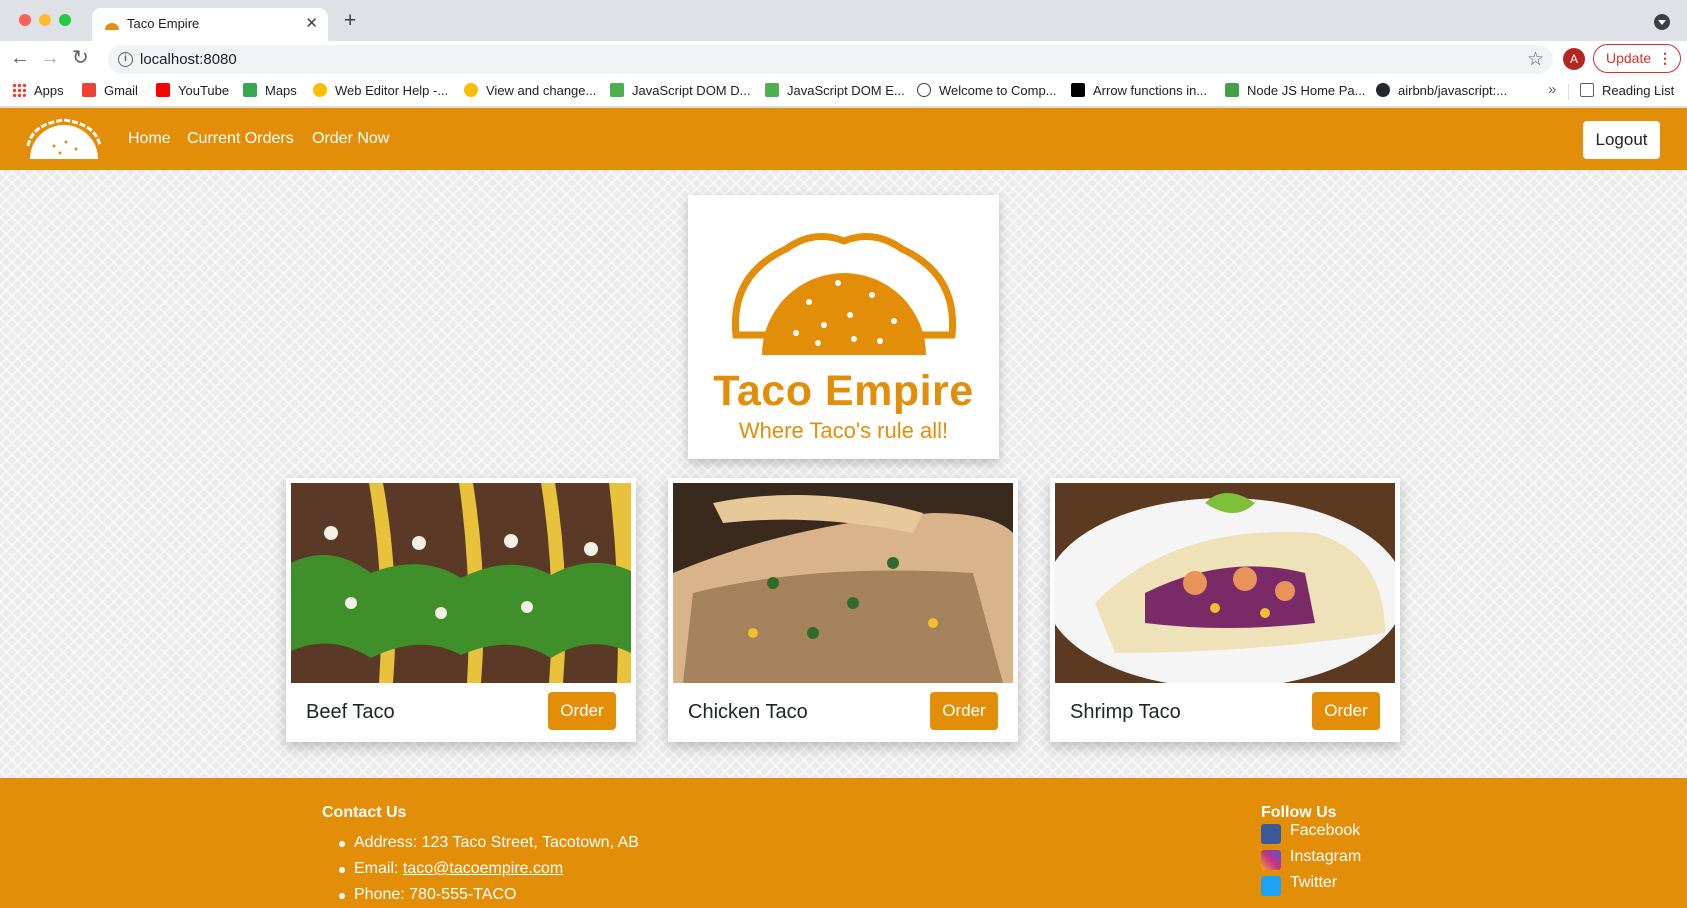 This screenshot has width=1687, height=908. What do you see at coordinates (1587, 90) in the screenshot?
I see `reading-list-icon` at bounding box center [1587, 90].